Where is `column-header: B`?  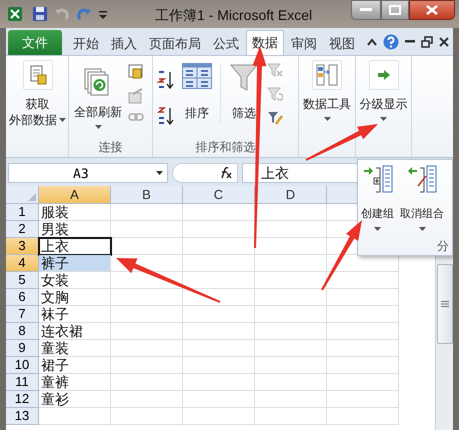
column-header: B is located at coordinates (147, 194).